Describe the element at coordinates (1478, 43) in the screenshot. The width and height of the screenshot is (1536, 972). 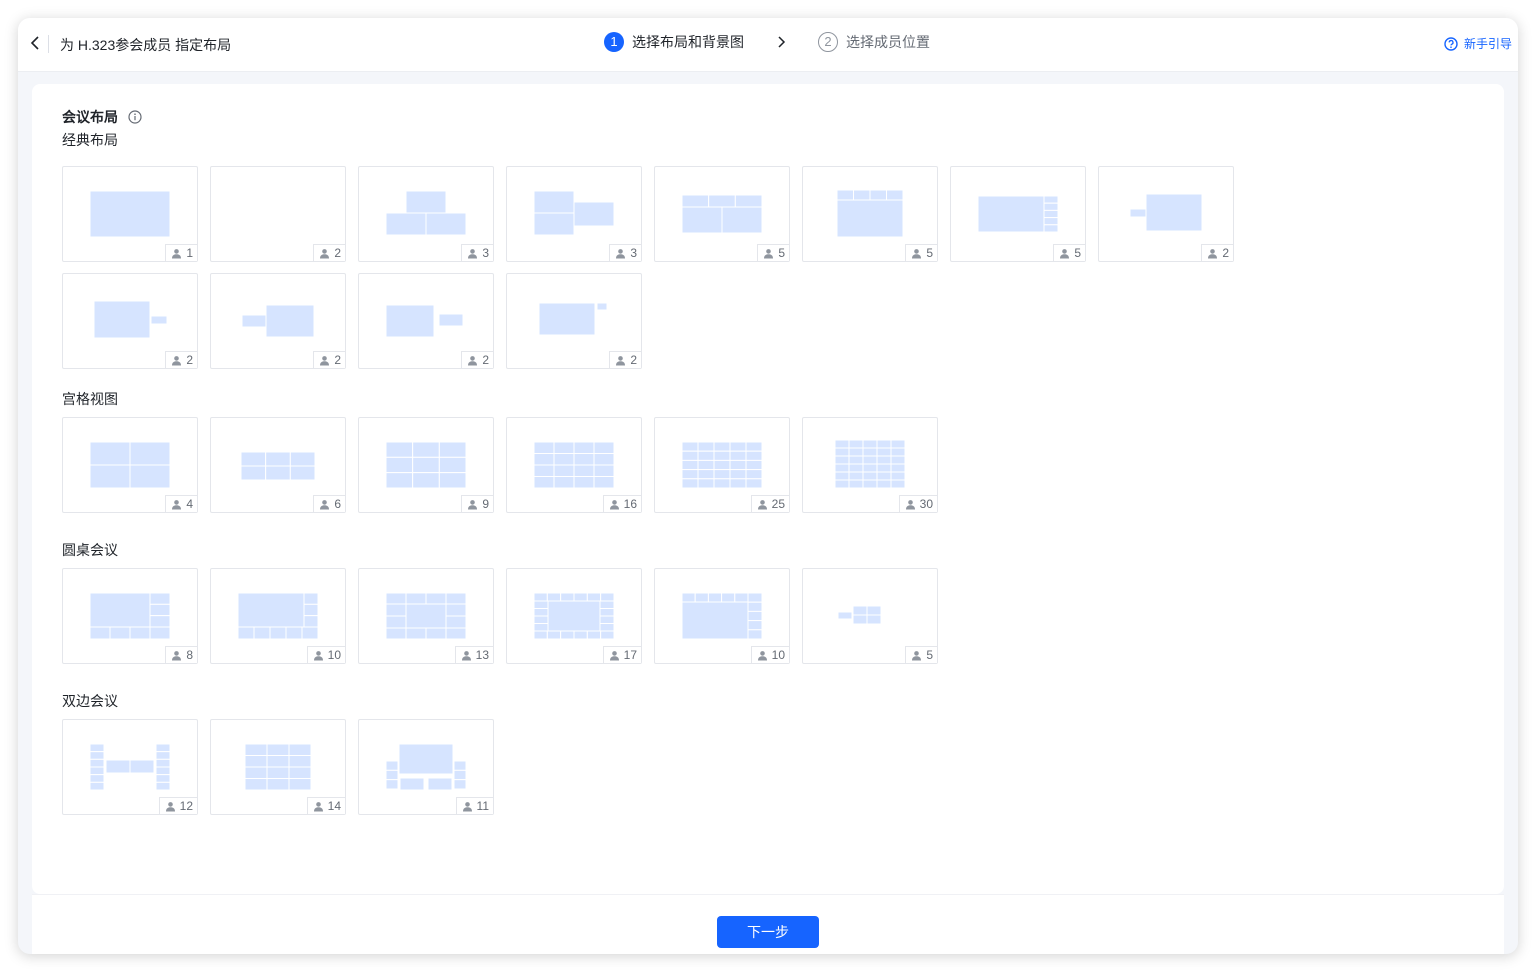
I see `help-guide-link: 新手引导` at that location.